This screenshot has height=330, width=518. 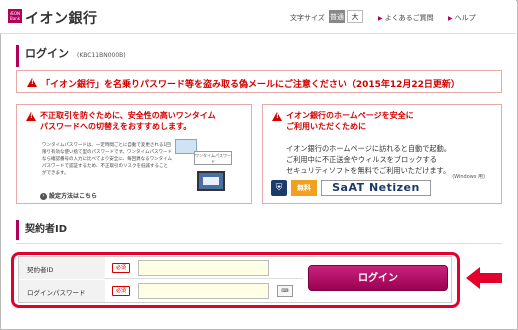 What do you see at coordinates (211, 181) in the screenshot?
I see `computer-illustration-icon` at bounding box center [211, 181].